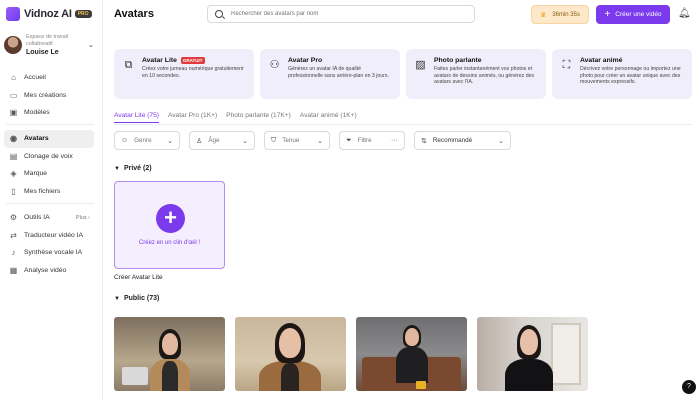 The width and height of the screenshot is (700, 400). What do you see at coordinates (138, 277) in the screenshot?
I see `create-avatar-caption: Créer Avatar Lite` at bounding box center [138, 277].